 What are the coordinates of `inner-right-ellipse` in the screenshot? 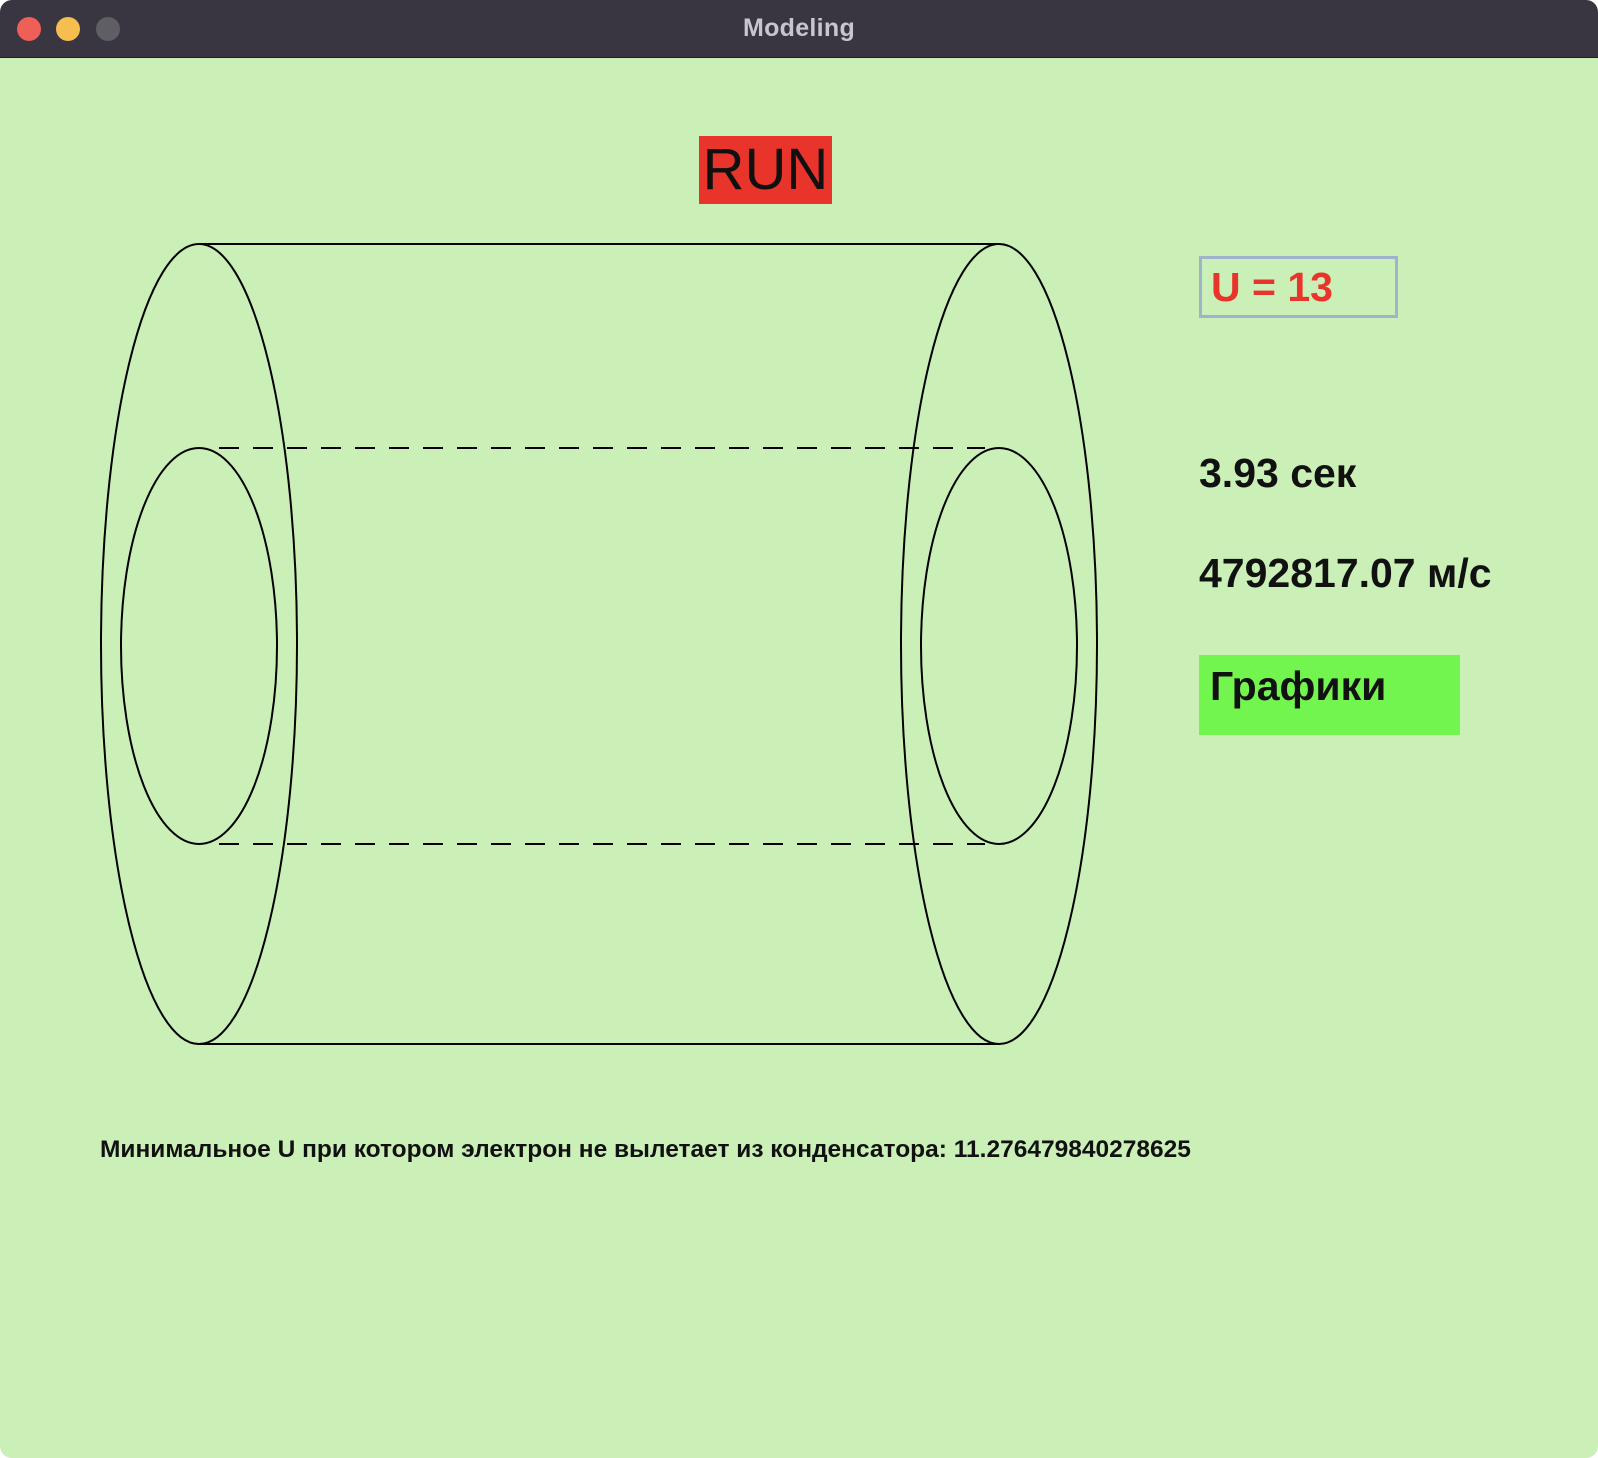 It's located at (999, 646).